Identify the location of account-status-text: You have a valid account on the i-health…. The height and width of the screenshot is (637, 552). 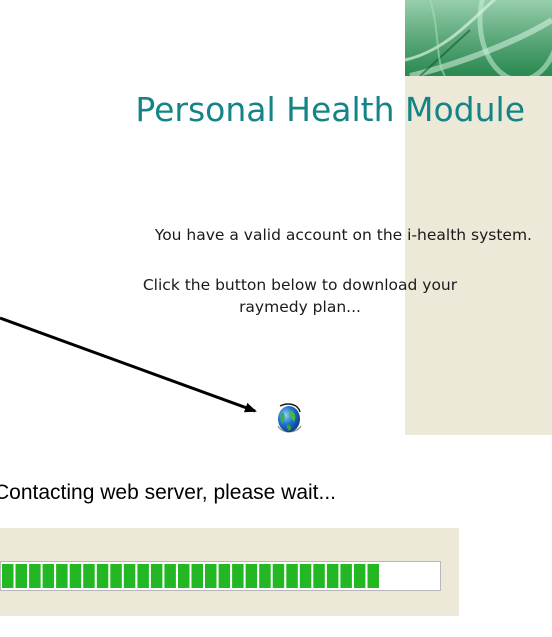
(343, 235).